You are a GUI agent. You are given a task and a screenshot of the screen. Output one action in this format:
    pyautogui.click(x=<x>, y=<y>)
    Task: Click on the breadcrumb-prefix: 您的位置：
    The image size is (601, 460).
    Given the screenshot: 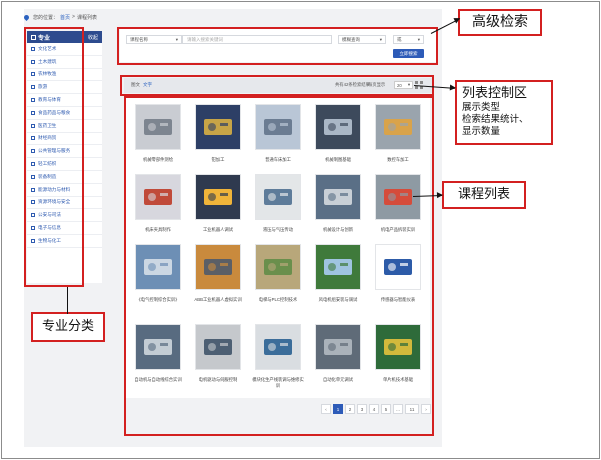 What is the action you would take?
    pyautogui.click(x=46, y=17)
    